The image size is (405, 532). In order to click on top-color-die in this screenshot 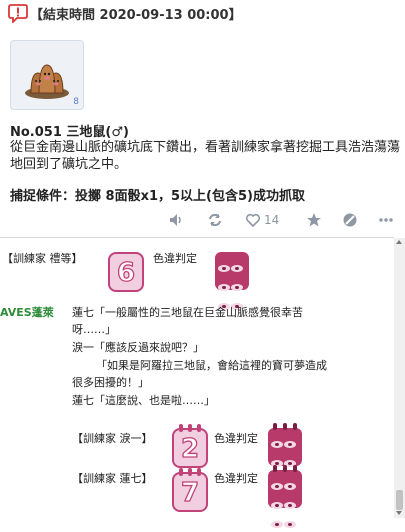, I will do `click(232, 281)`.